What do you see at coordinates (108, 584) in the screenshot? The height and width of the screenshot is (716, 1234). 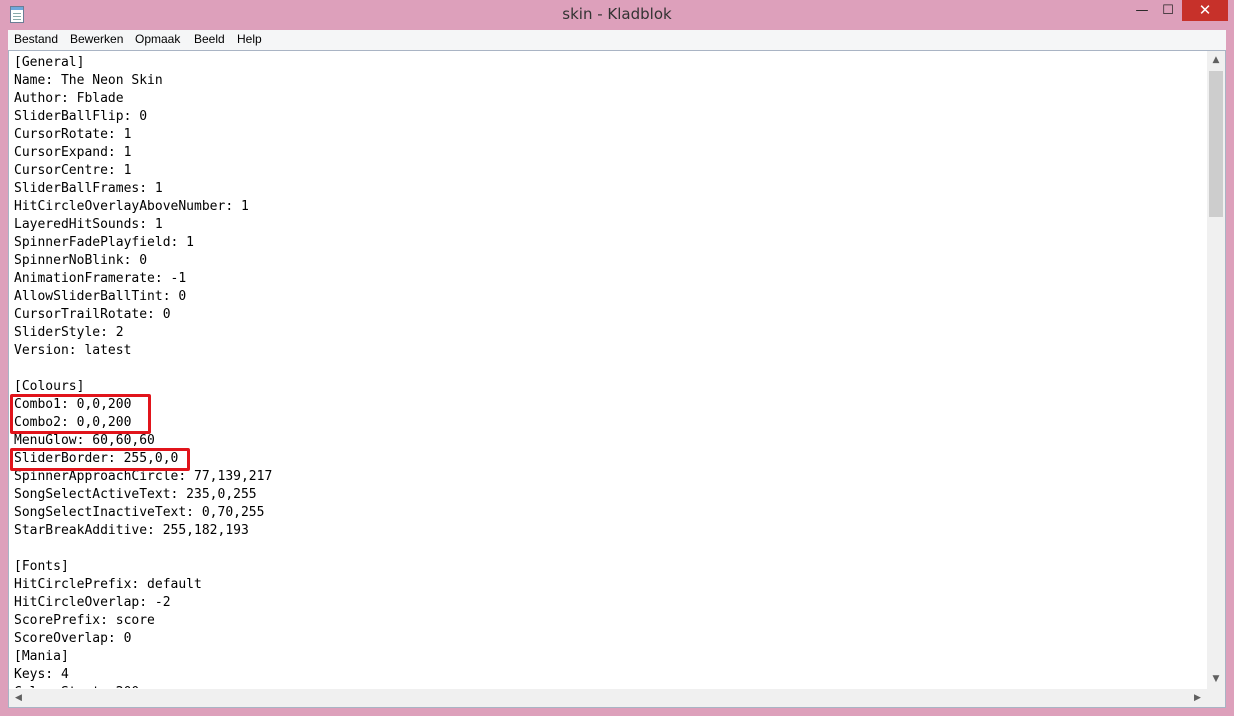 I see `text-line: HitCirclePrefix: default` at bounding box center [108, 584].